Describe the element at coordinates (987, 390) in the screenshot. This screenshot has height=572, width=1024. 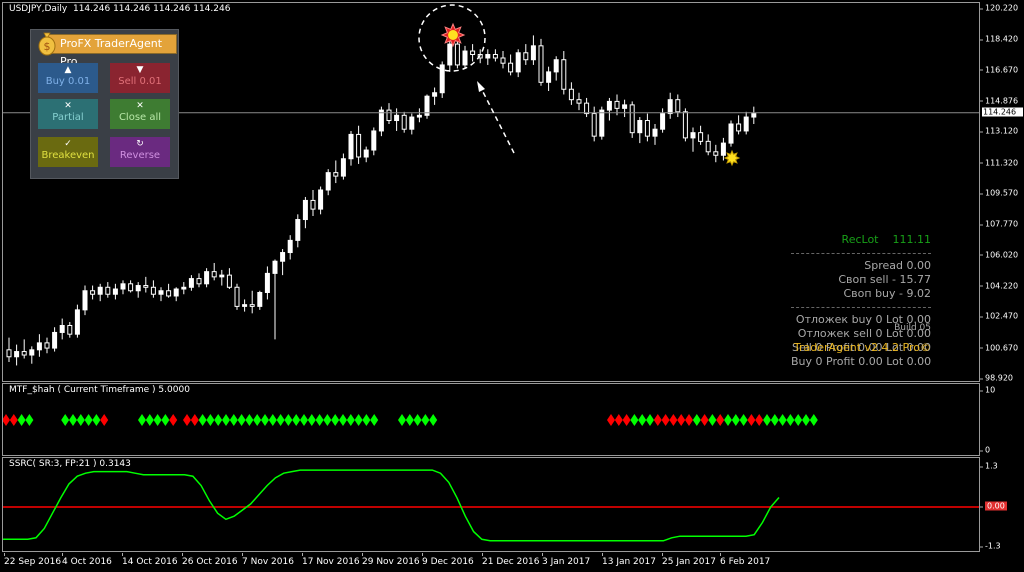
I see `mtf-scale-top: 10` at that location.